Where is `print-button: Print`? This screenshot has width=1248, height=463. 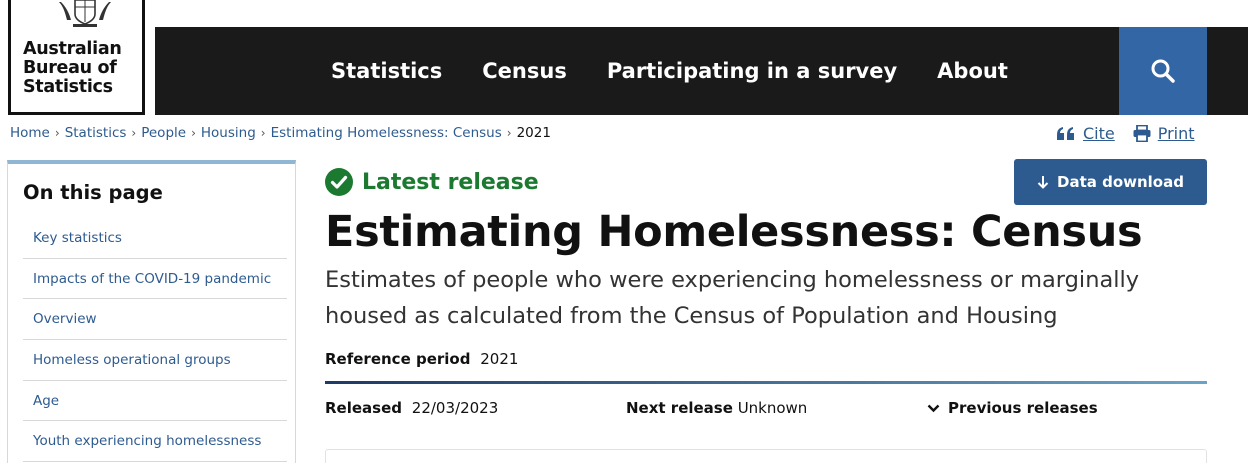 print-button: Print is located at coordinates (1164, 133).